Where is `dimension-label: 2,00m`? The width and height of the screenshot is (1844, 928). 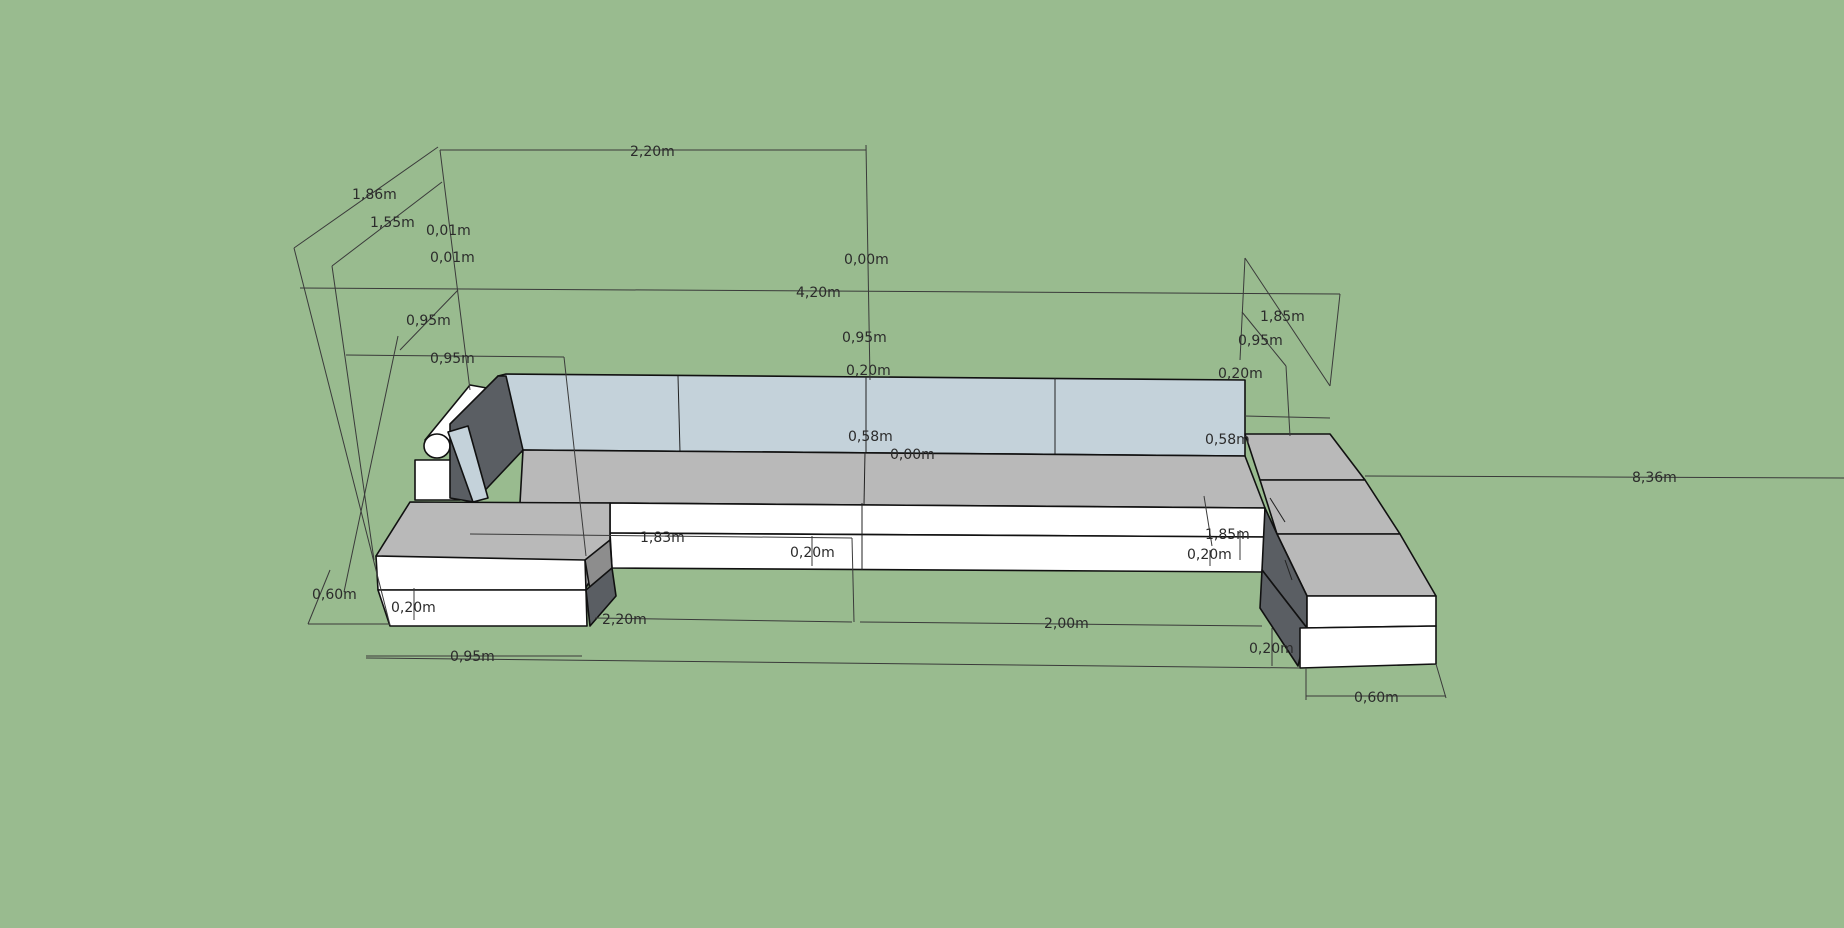
dimension-label: 2,00m is located at coordinates (1066, 624).